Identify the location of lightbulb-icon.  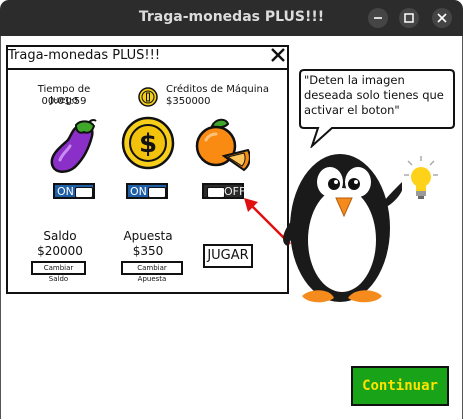
(421, 177).